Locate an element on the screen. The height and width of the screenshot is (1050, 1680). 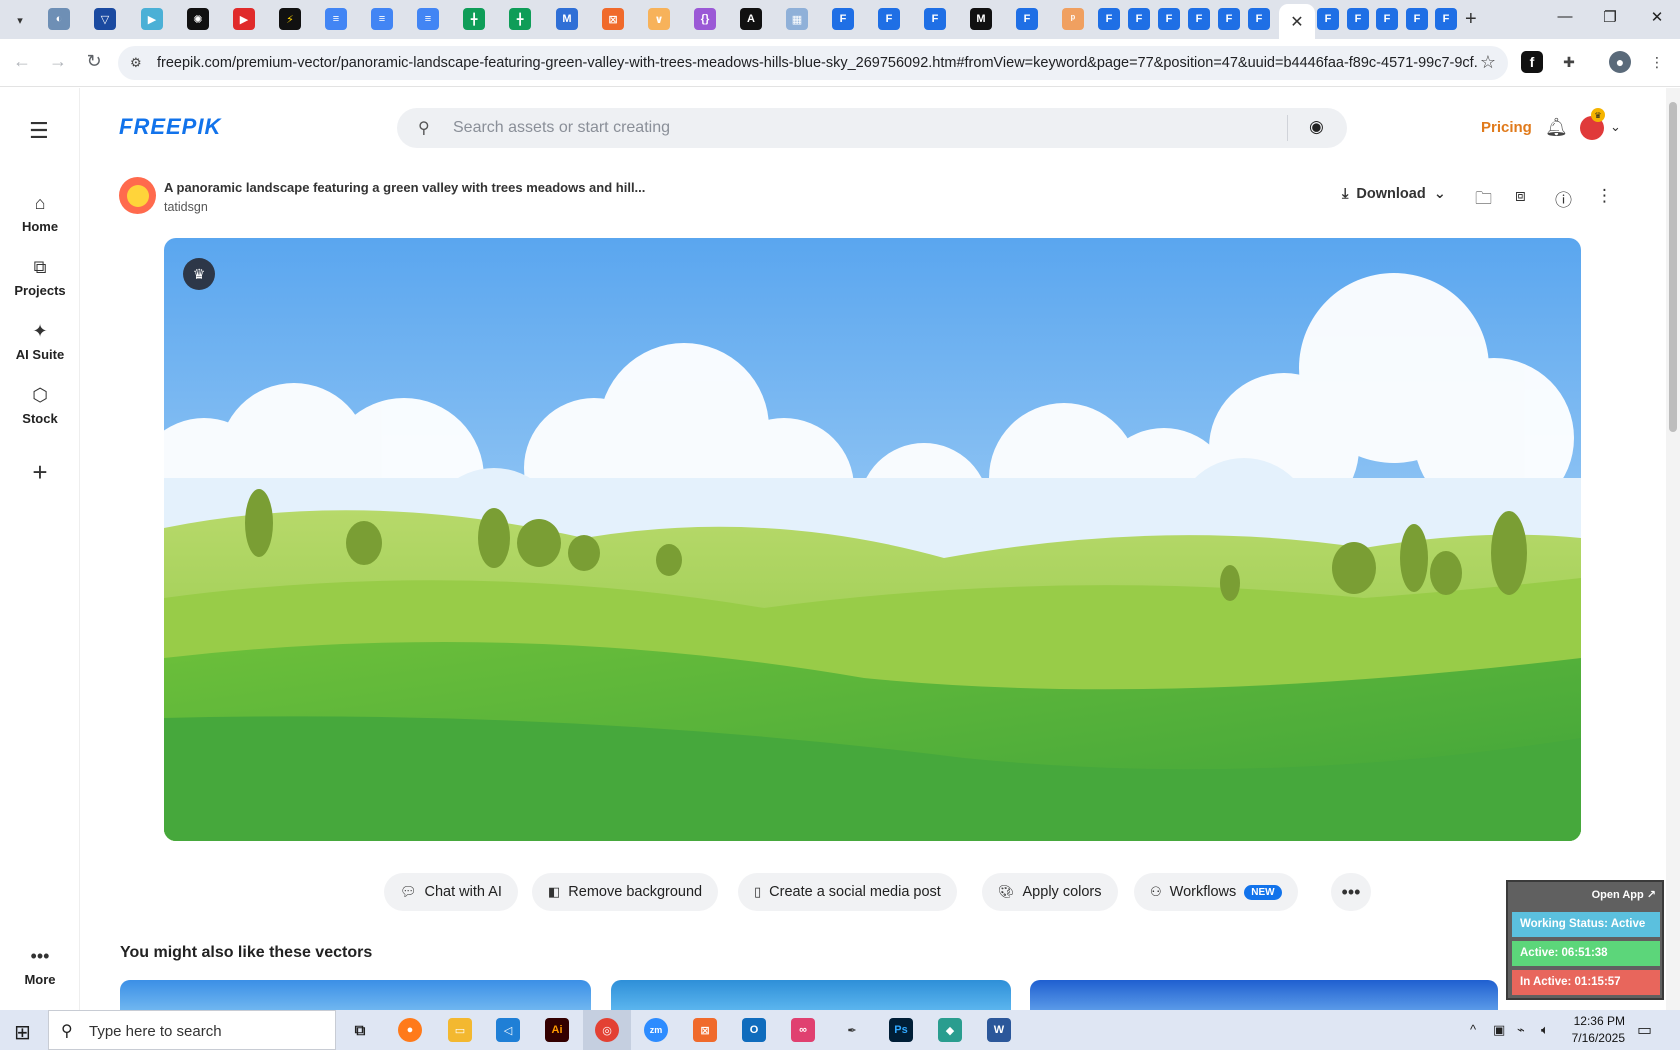
tab-favicon-17: F is located at coordinates (1139, 19).